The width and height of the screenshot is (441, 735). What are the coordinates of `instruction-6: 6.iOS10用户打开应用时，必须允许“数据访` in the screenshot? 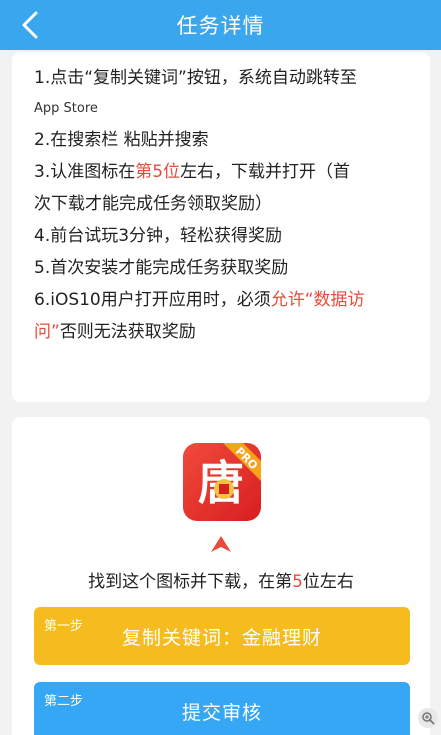 It's located at (225, 300).